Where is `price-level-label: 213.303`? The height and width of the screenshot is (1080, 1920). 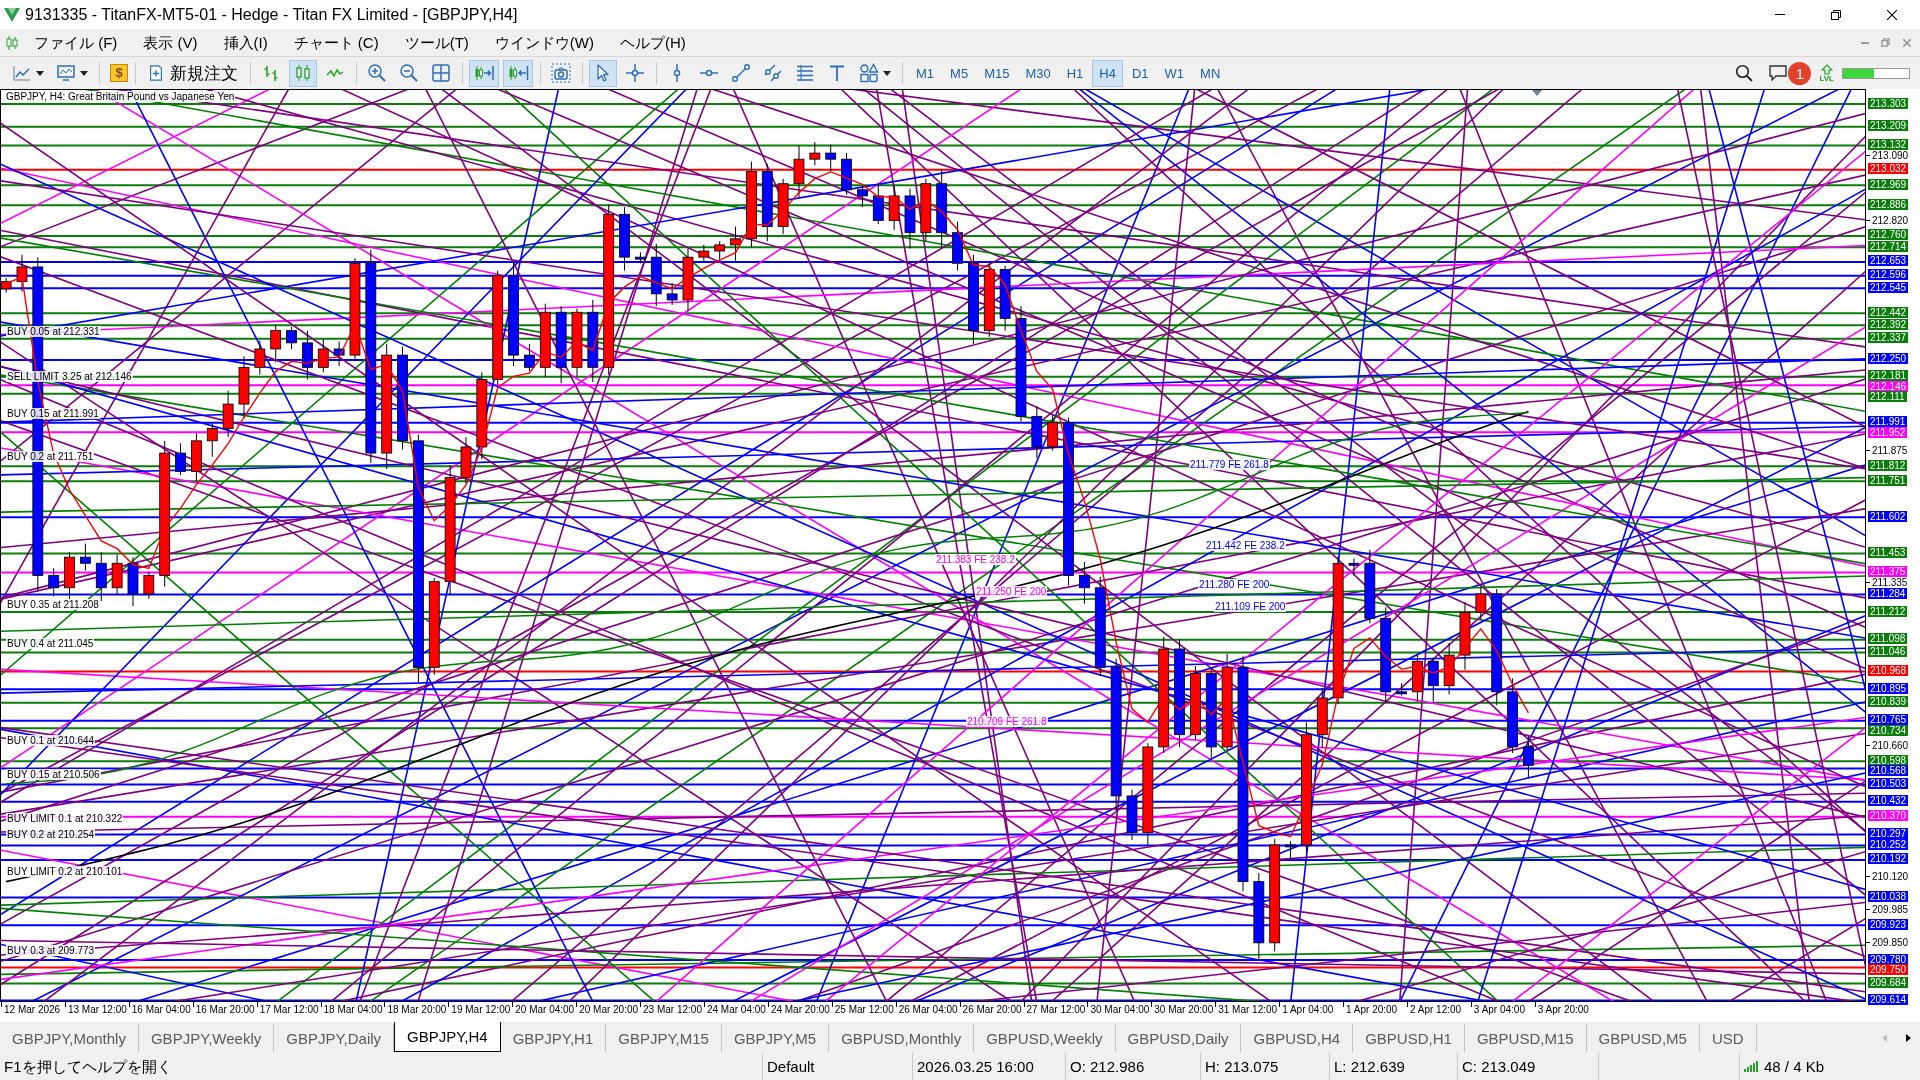 price-level-label: 213.303 is located at coordinates (1888, 103).